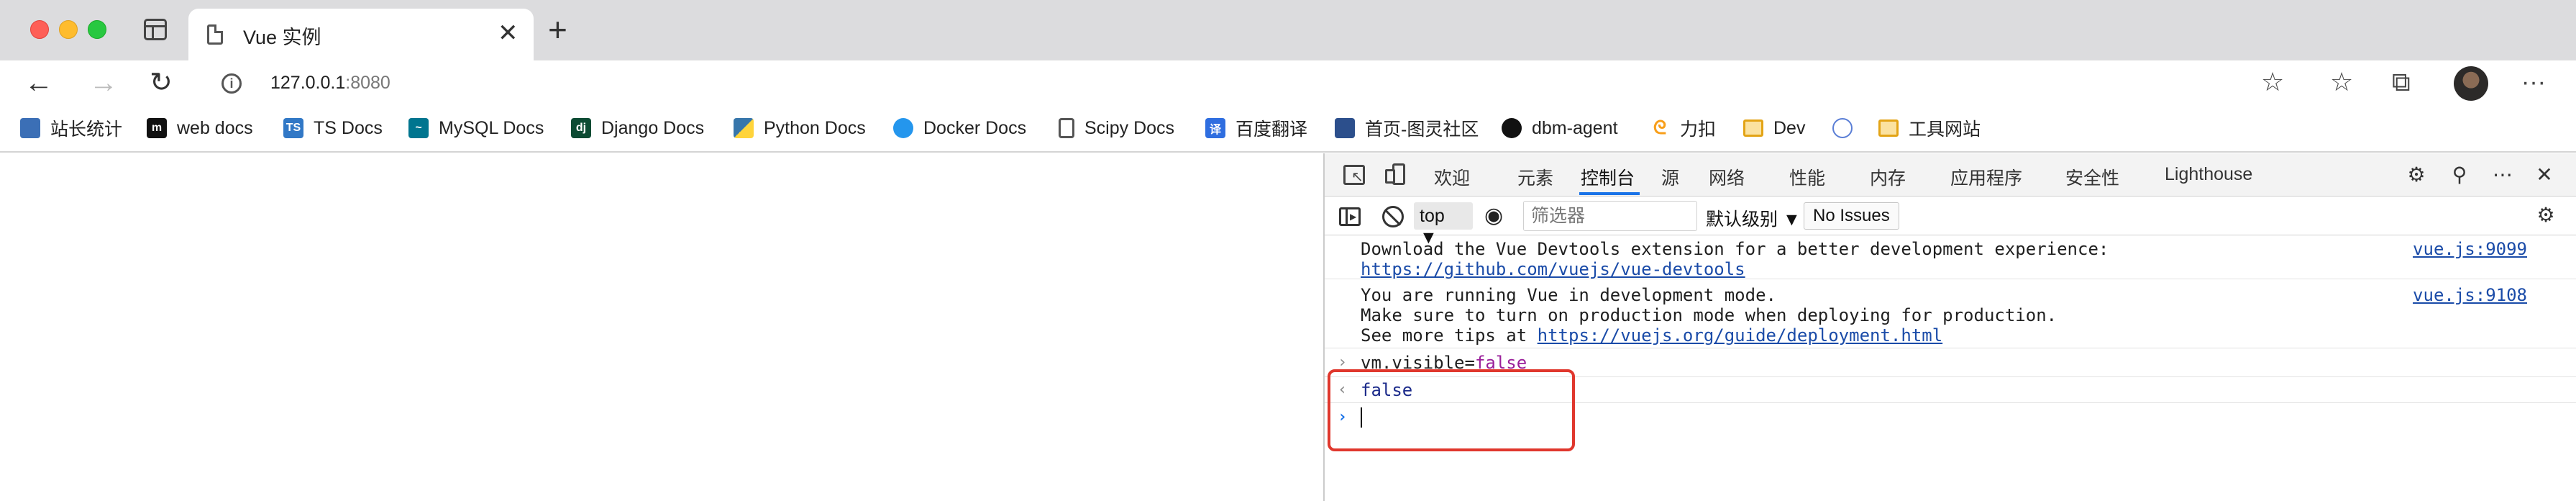 The image size is (2576, 501). Describe the element at coordinates (1449, 335) in the screenshot. I see `message-prefix: See more tips at` at that location.